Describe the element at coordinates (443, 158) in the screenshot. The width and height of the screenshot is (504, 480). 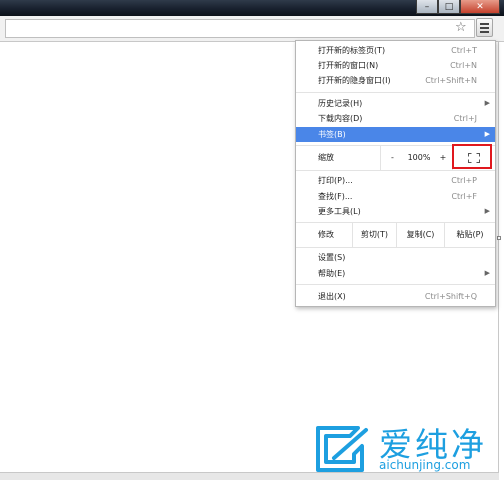
I see `zoom-in-button: +` at that location.